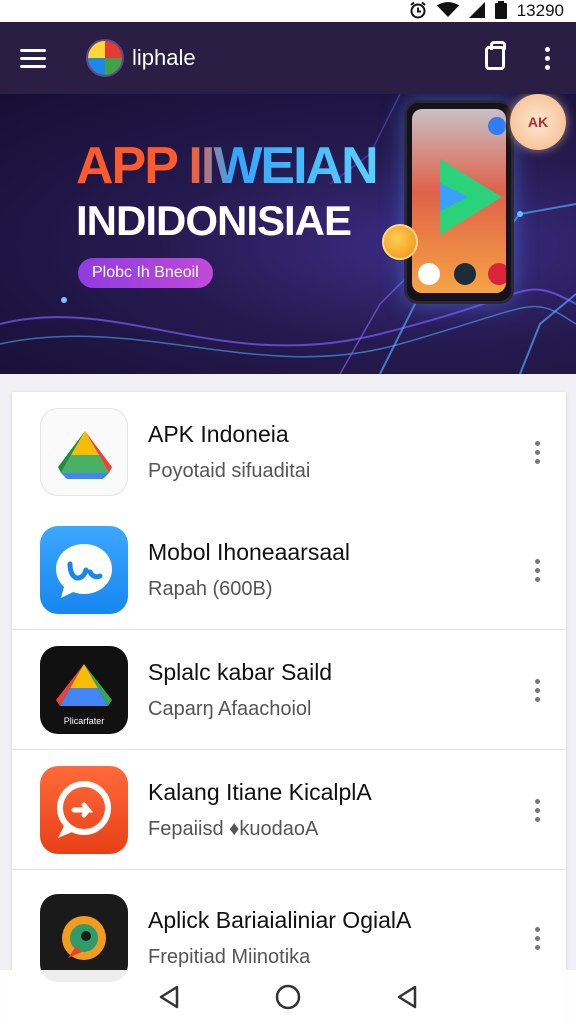  Describe the element at coordinates (230, 709) in the screenshot. I see `app-subtitle: Caparŋ Afaachoiol` at that location.